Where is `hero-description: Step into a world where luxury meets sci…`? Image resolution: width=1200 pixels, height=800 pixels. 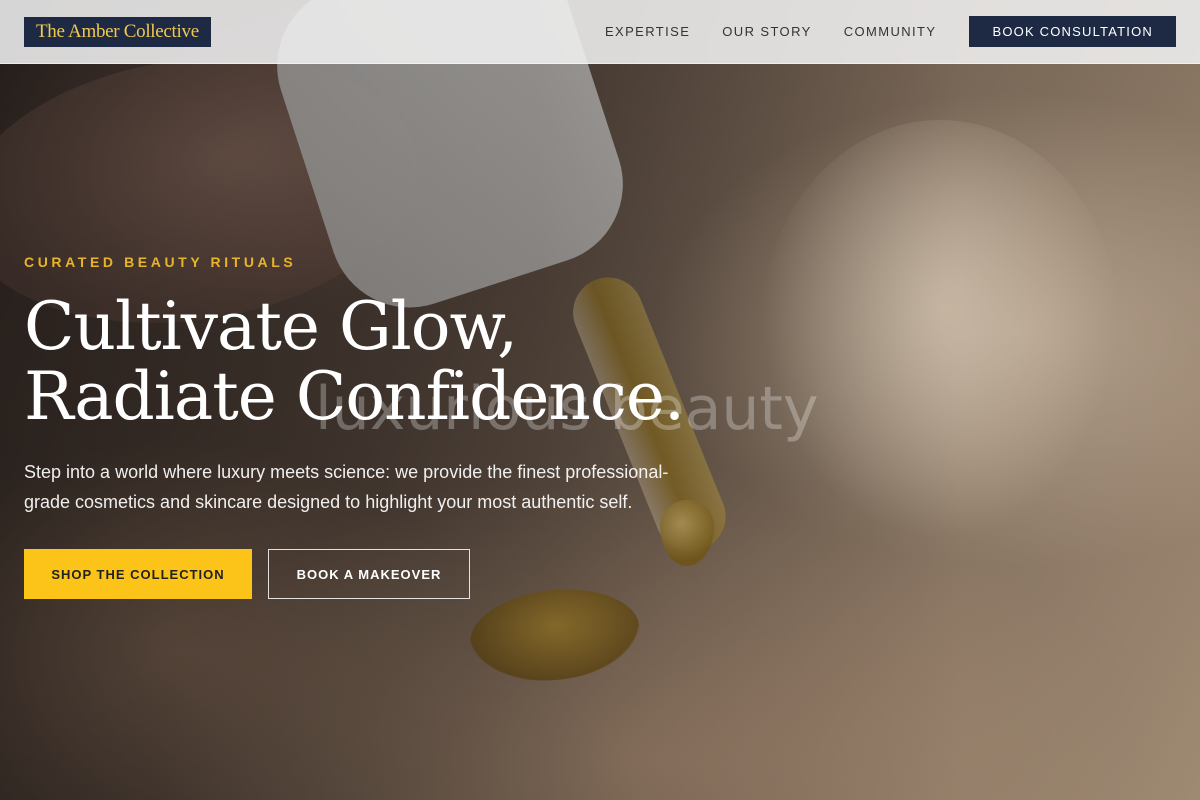
hero-description: Step into a world where luxury meets sci… is located at coordinates (346, 487).